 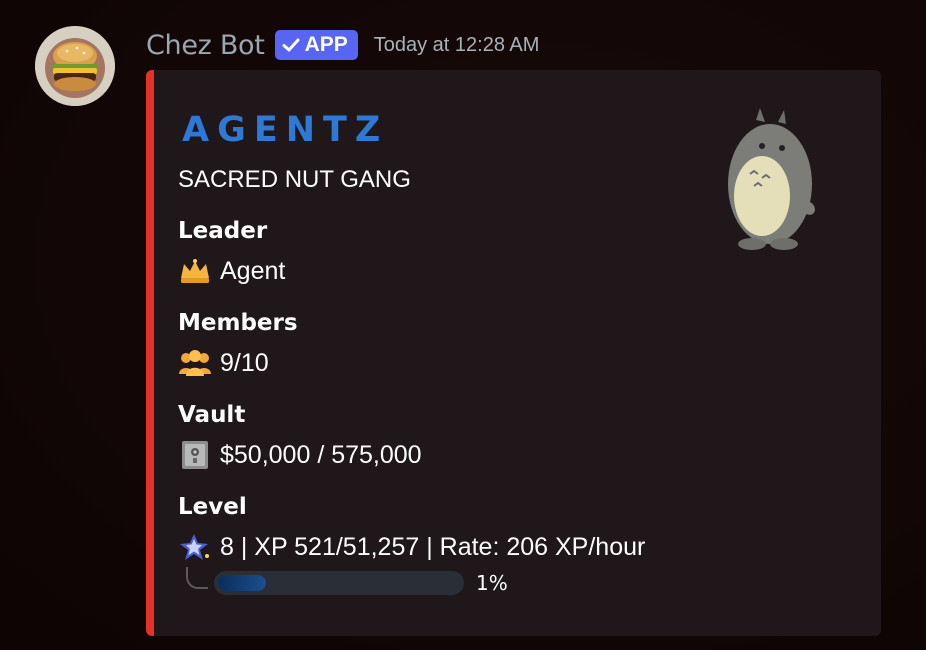 What do you see at coordinates (492, 583) in the screenshot?
I see `xp-progress-percent: 1%` at bounding box center [492, 583].